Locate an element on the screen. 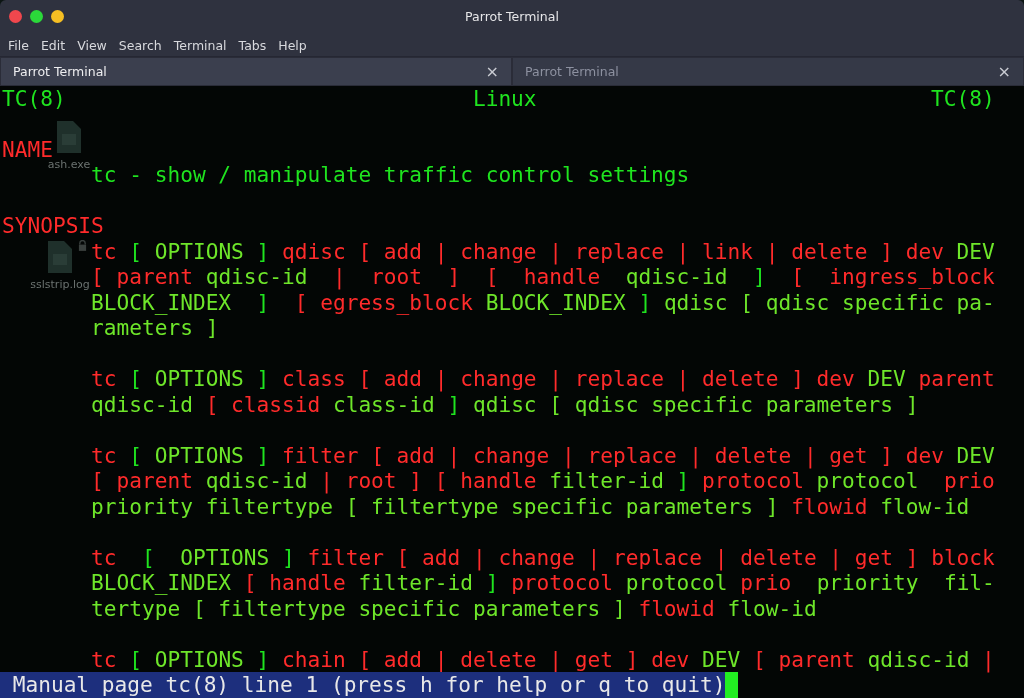  terminal-line: rameters ] is located at coordinates (155, 328).